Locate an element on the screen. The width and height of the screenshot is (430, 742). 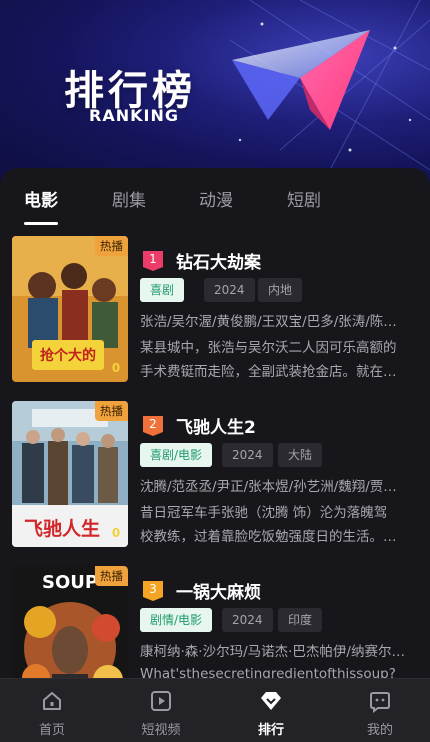
nav-home: 首页 is located at coordinates (52, 710).